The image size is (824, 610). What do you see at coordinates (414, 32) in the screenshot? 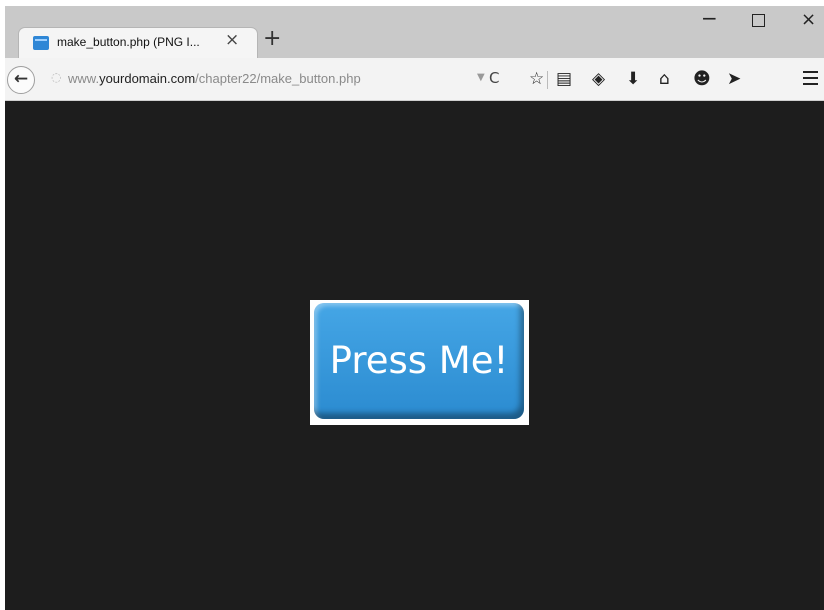
I see `tab-strip: make_button.php (PNG I... × + − ×` at bounding box center [414, 32].